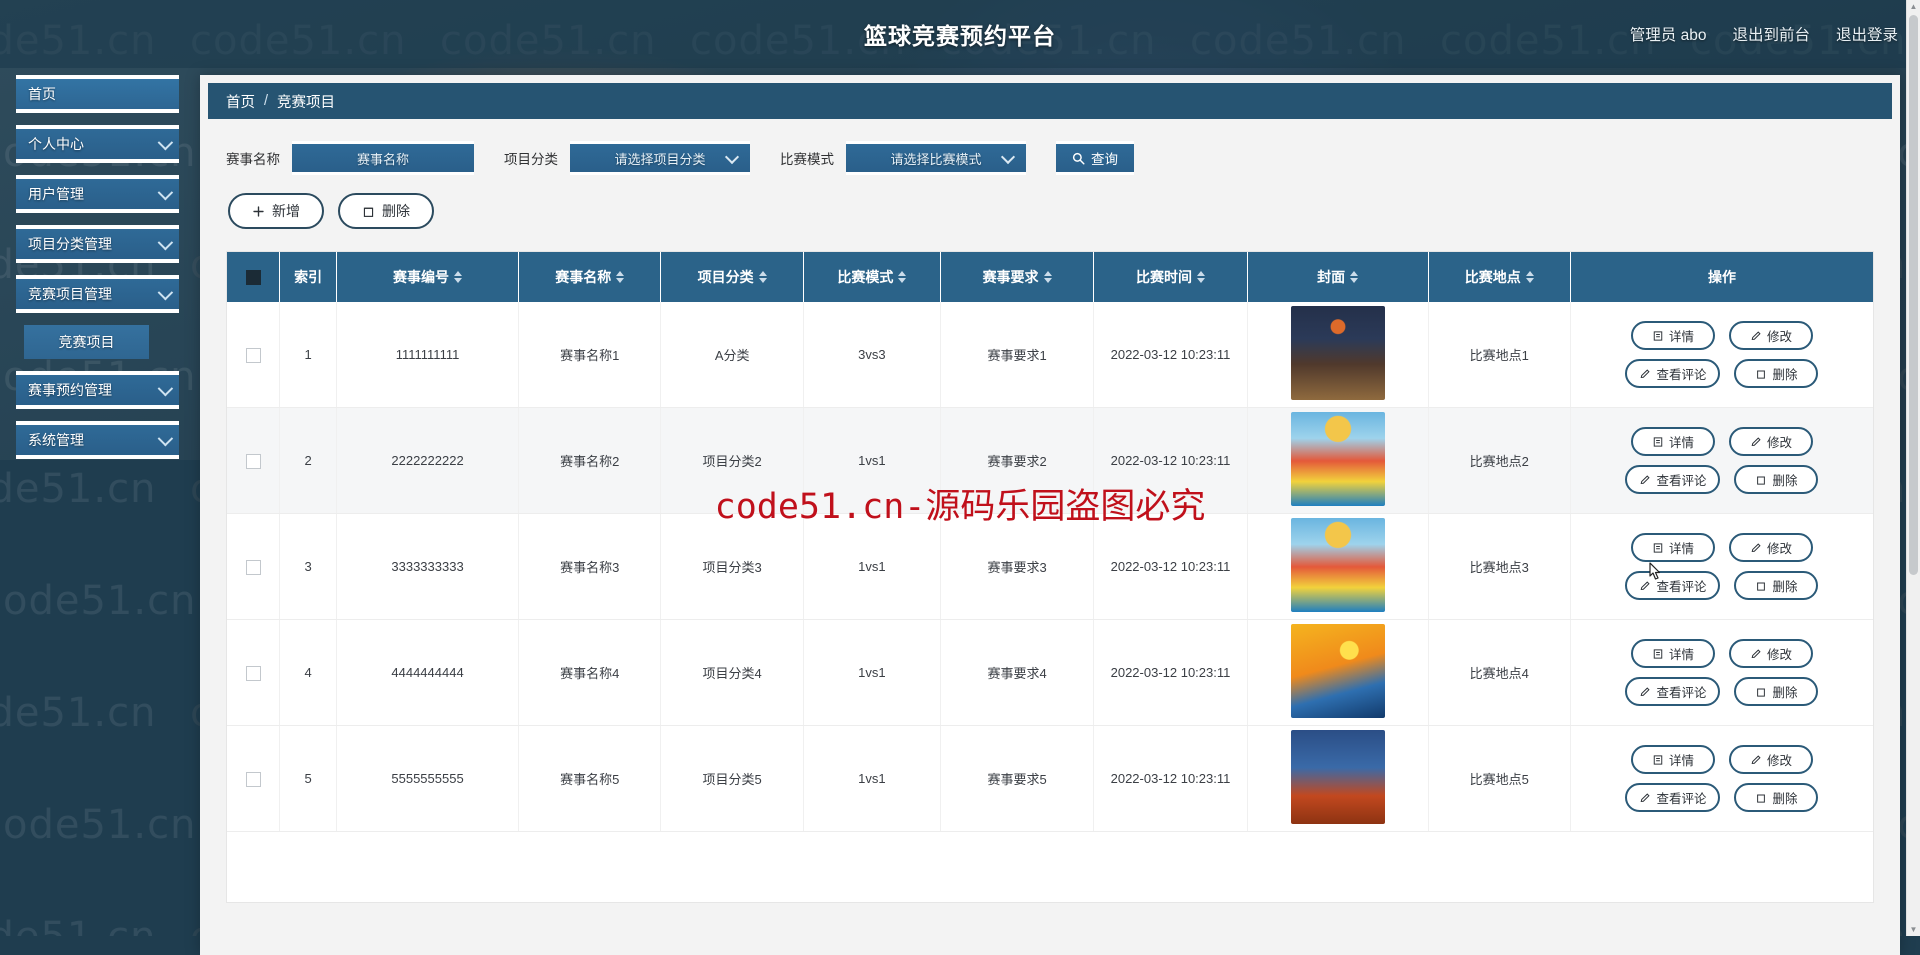 This screenshot has height=955, width=1920. What do you see at coordinates (383, 158) in the screenshot?
I see `event-name-input: 赛事名称` at bounding box center [383, 158].